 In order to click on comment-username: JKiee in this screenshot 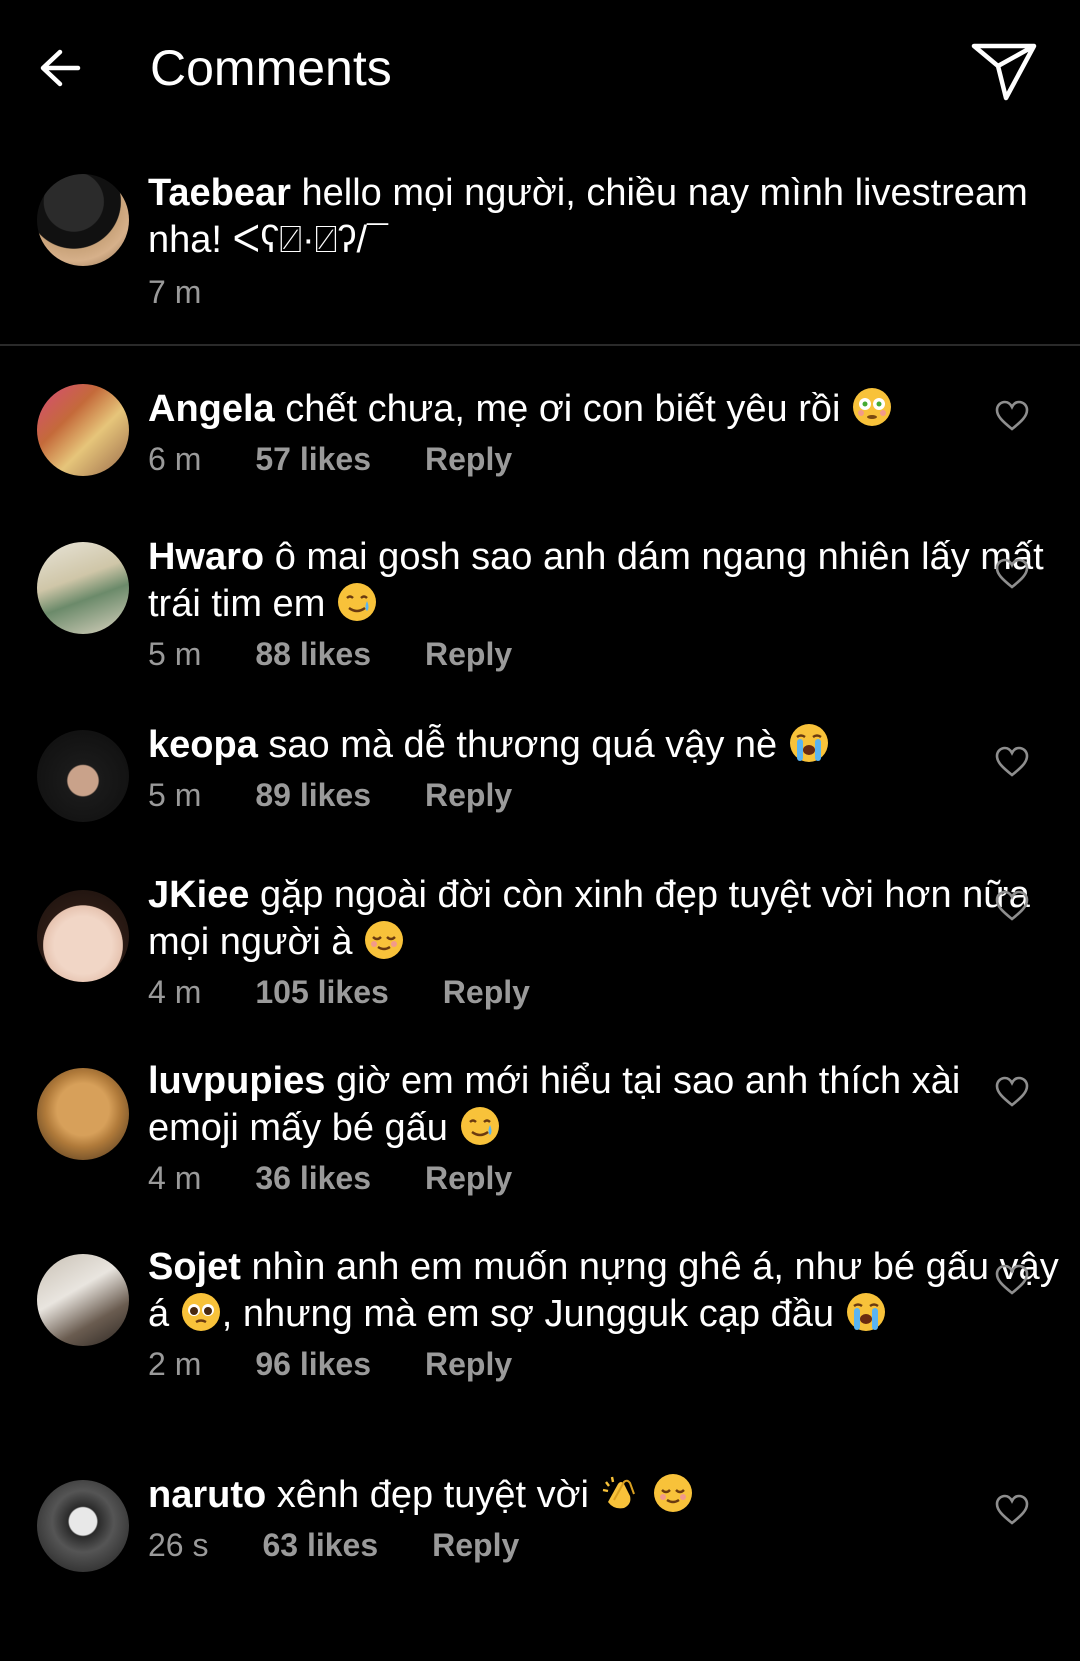, I will do `click(198, 895)`.